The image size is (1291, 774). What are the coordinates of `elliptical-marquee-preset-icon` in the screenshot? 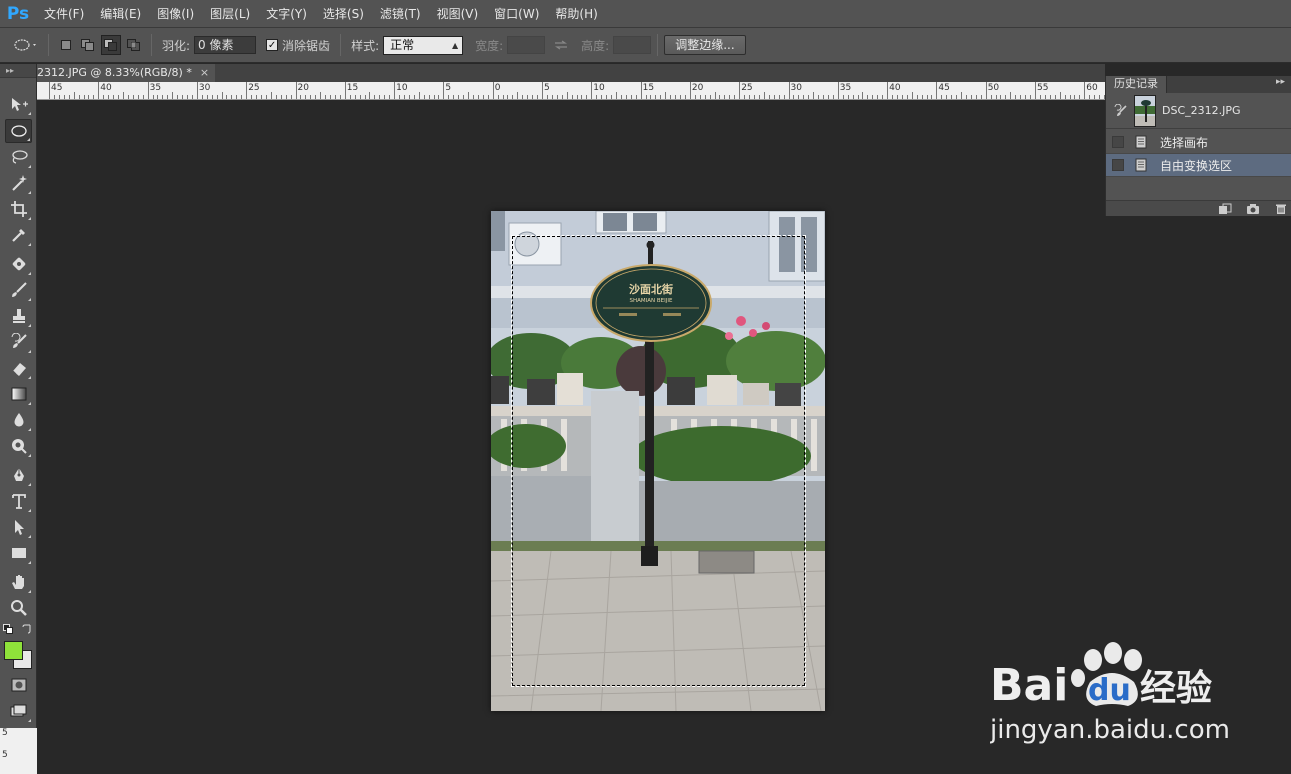 It's located at (26, 45).